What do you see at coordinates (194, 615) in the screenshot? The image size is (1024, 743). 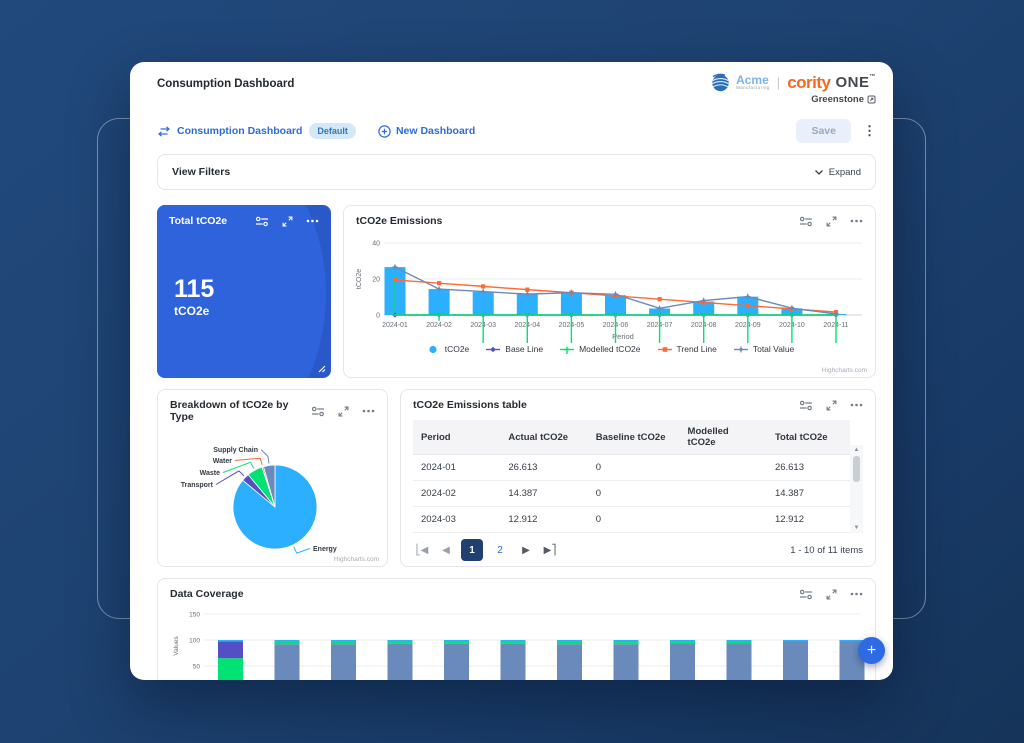 I see `svg-text: 150` at bounding box center [194, 615].